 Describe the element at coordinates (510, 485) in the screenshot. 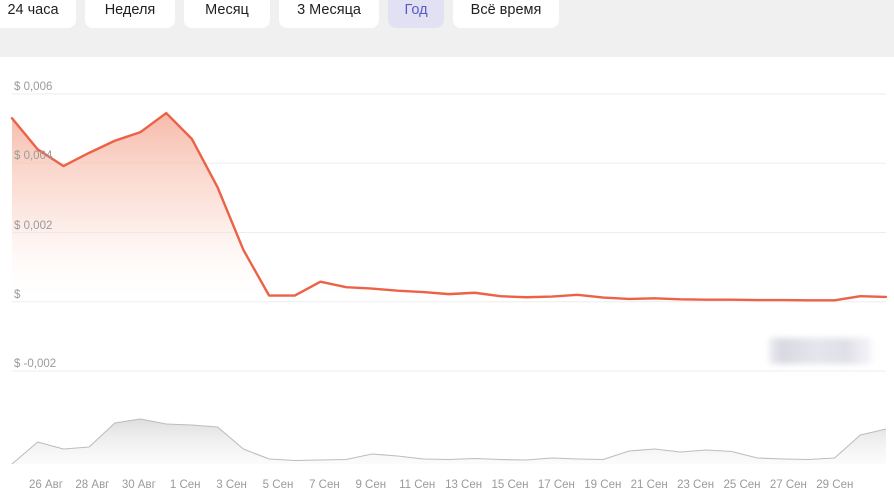

I see `x-tick-label-10: 15 Сен` at that location.